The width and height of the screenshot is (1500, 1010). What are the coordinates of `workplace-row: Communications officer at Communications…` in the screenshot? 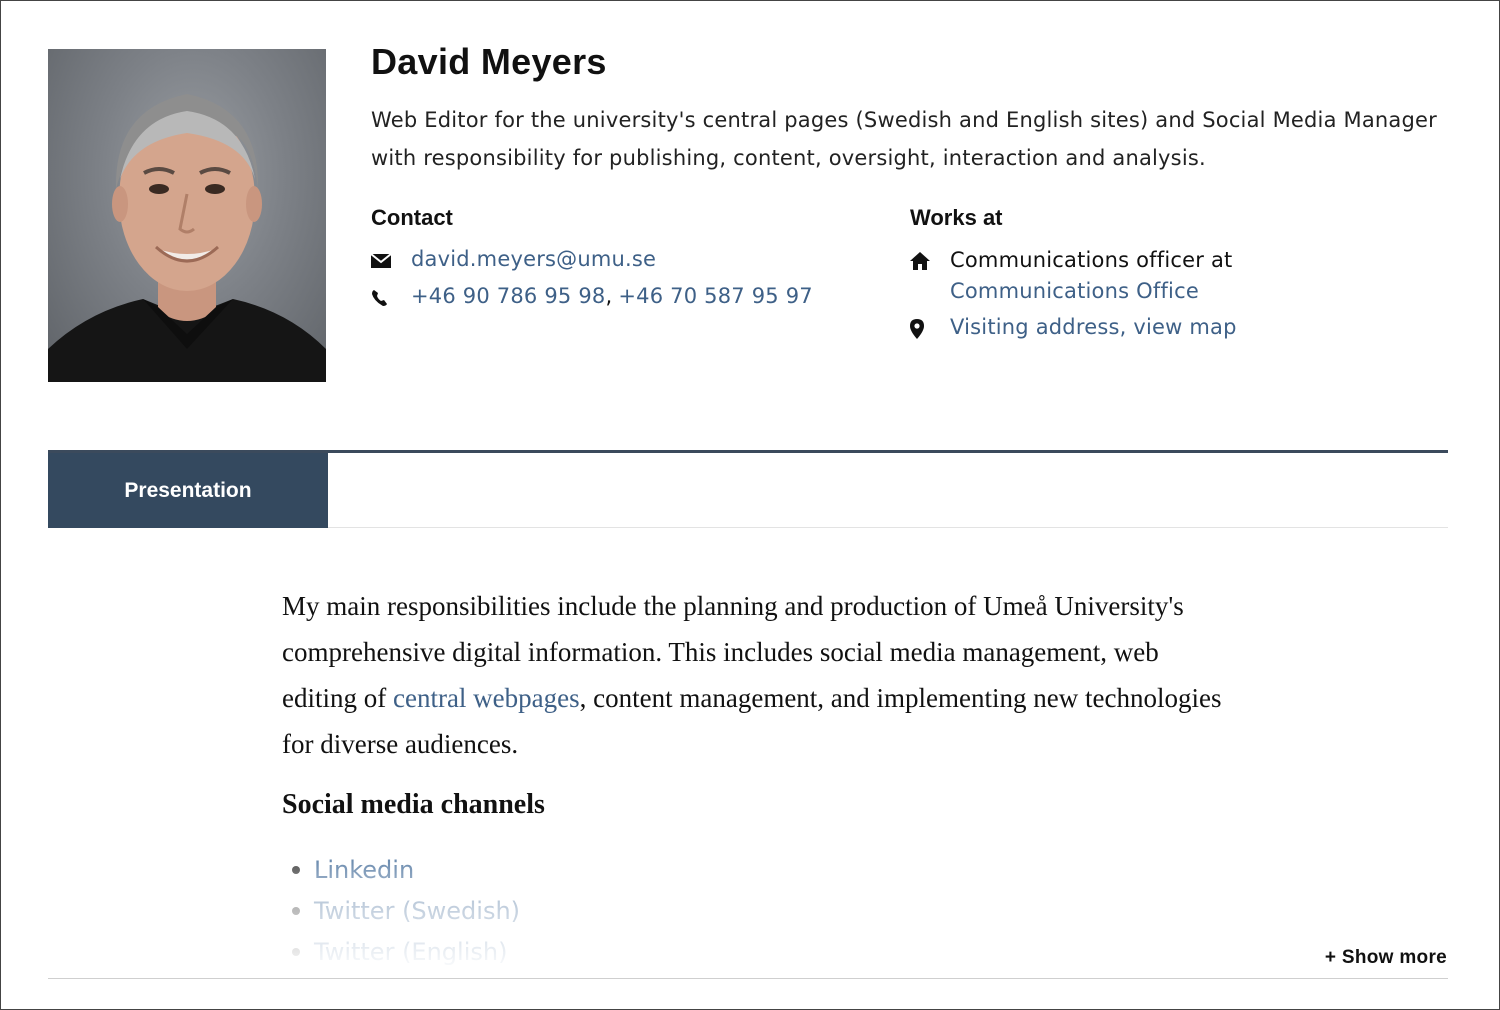 It's located at (1071, 277).